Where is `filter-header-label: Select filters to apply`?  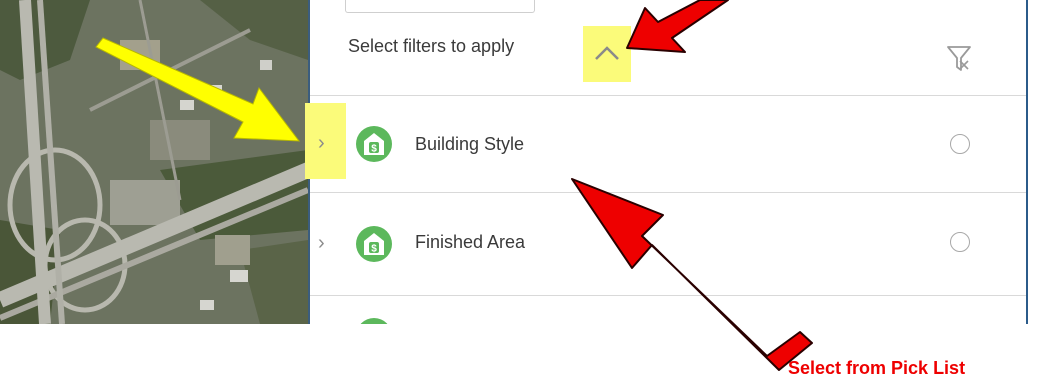
filter-header-label: Select filters to apply is located at coordinates (431, 46).